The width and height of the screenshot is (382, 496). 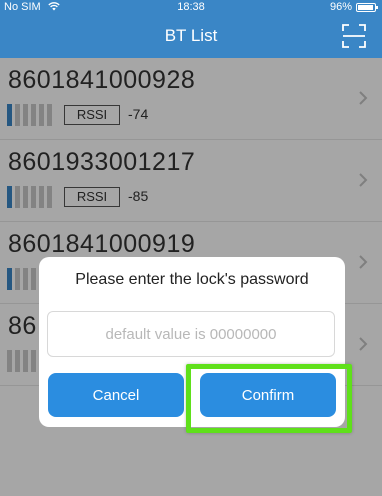 What do you see at coordinates (269, 398) in the screenshot?
I see `highlight-box` at bounding box center [269, 398].